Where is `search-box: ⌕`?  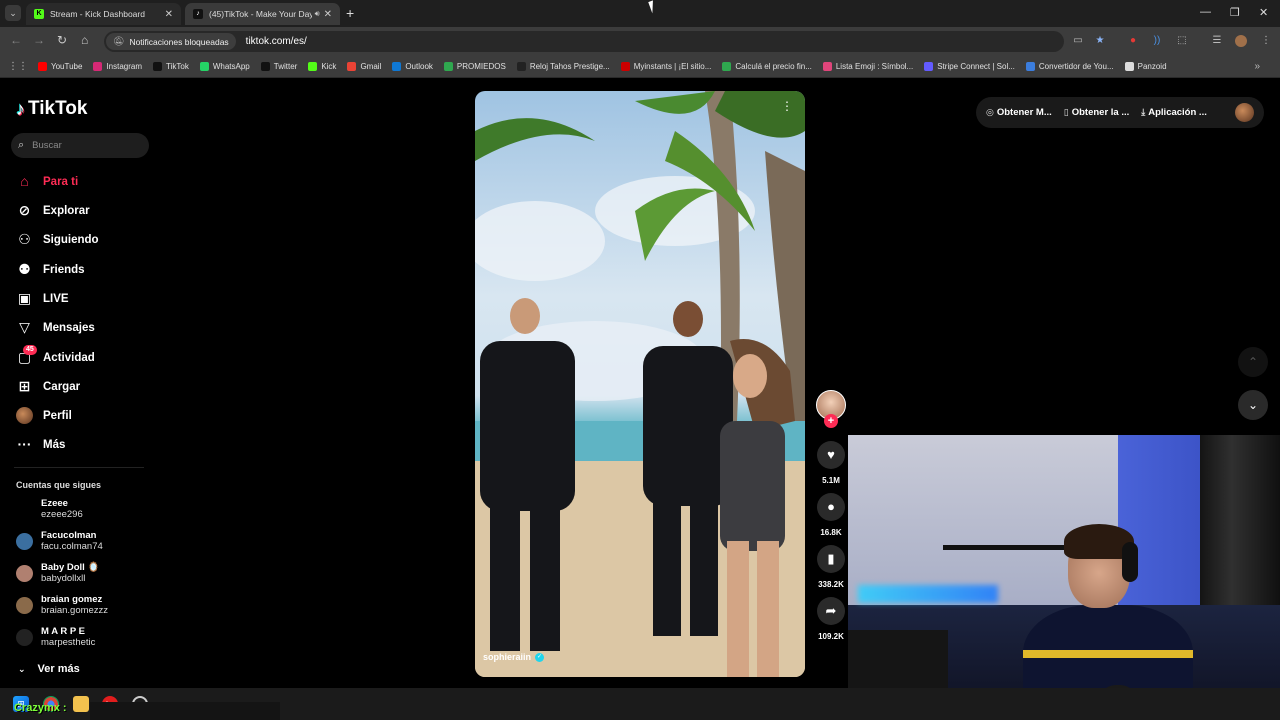 search-box: ⌕ is located at coordinates (80, 145).